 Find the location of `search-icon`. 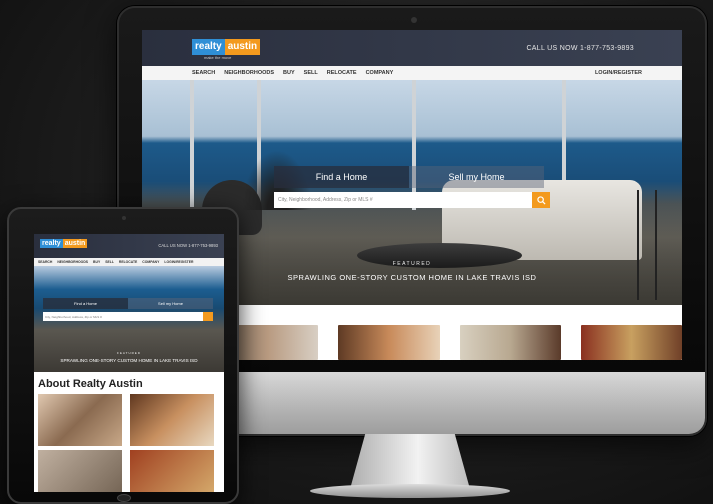

search-icon is located at coordinates (541, 200).